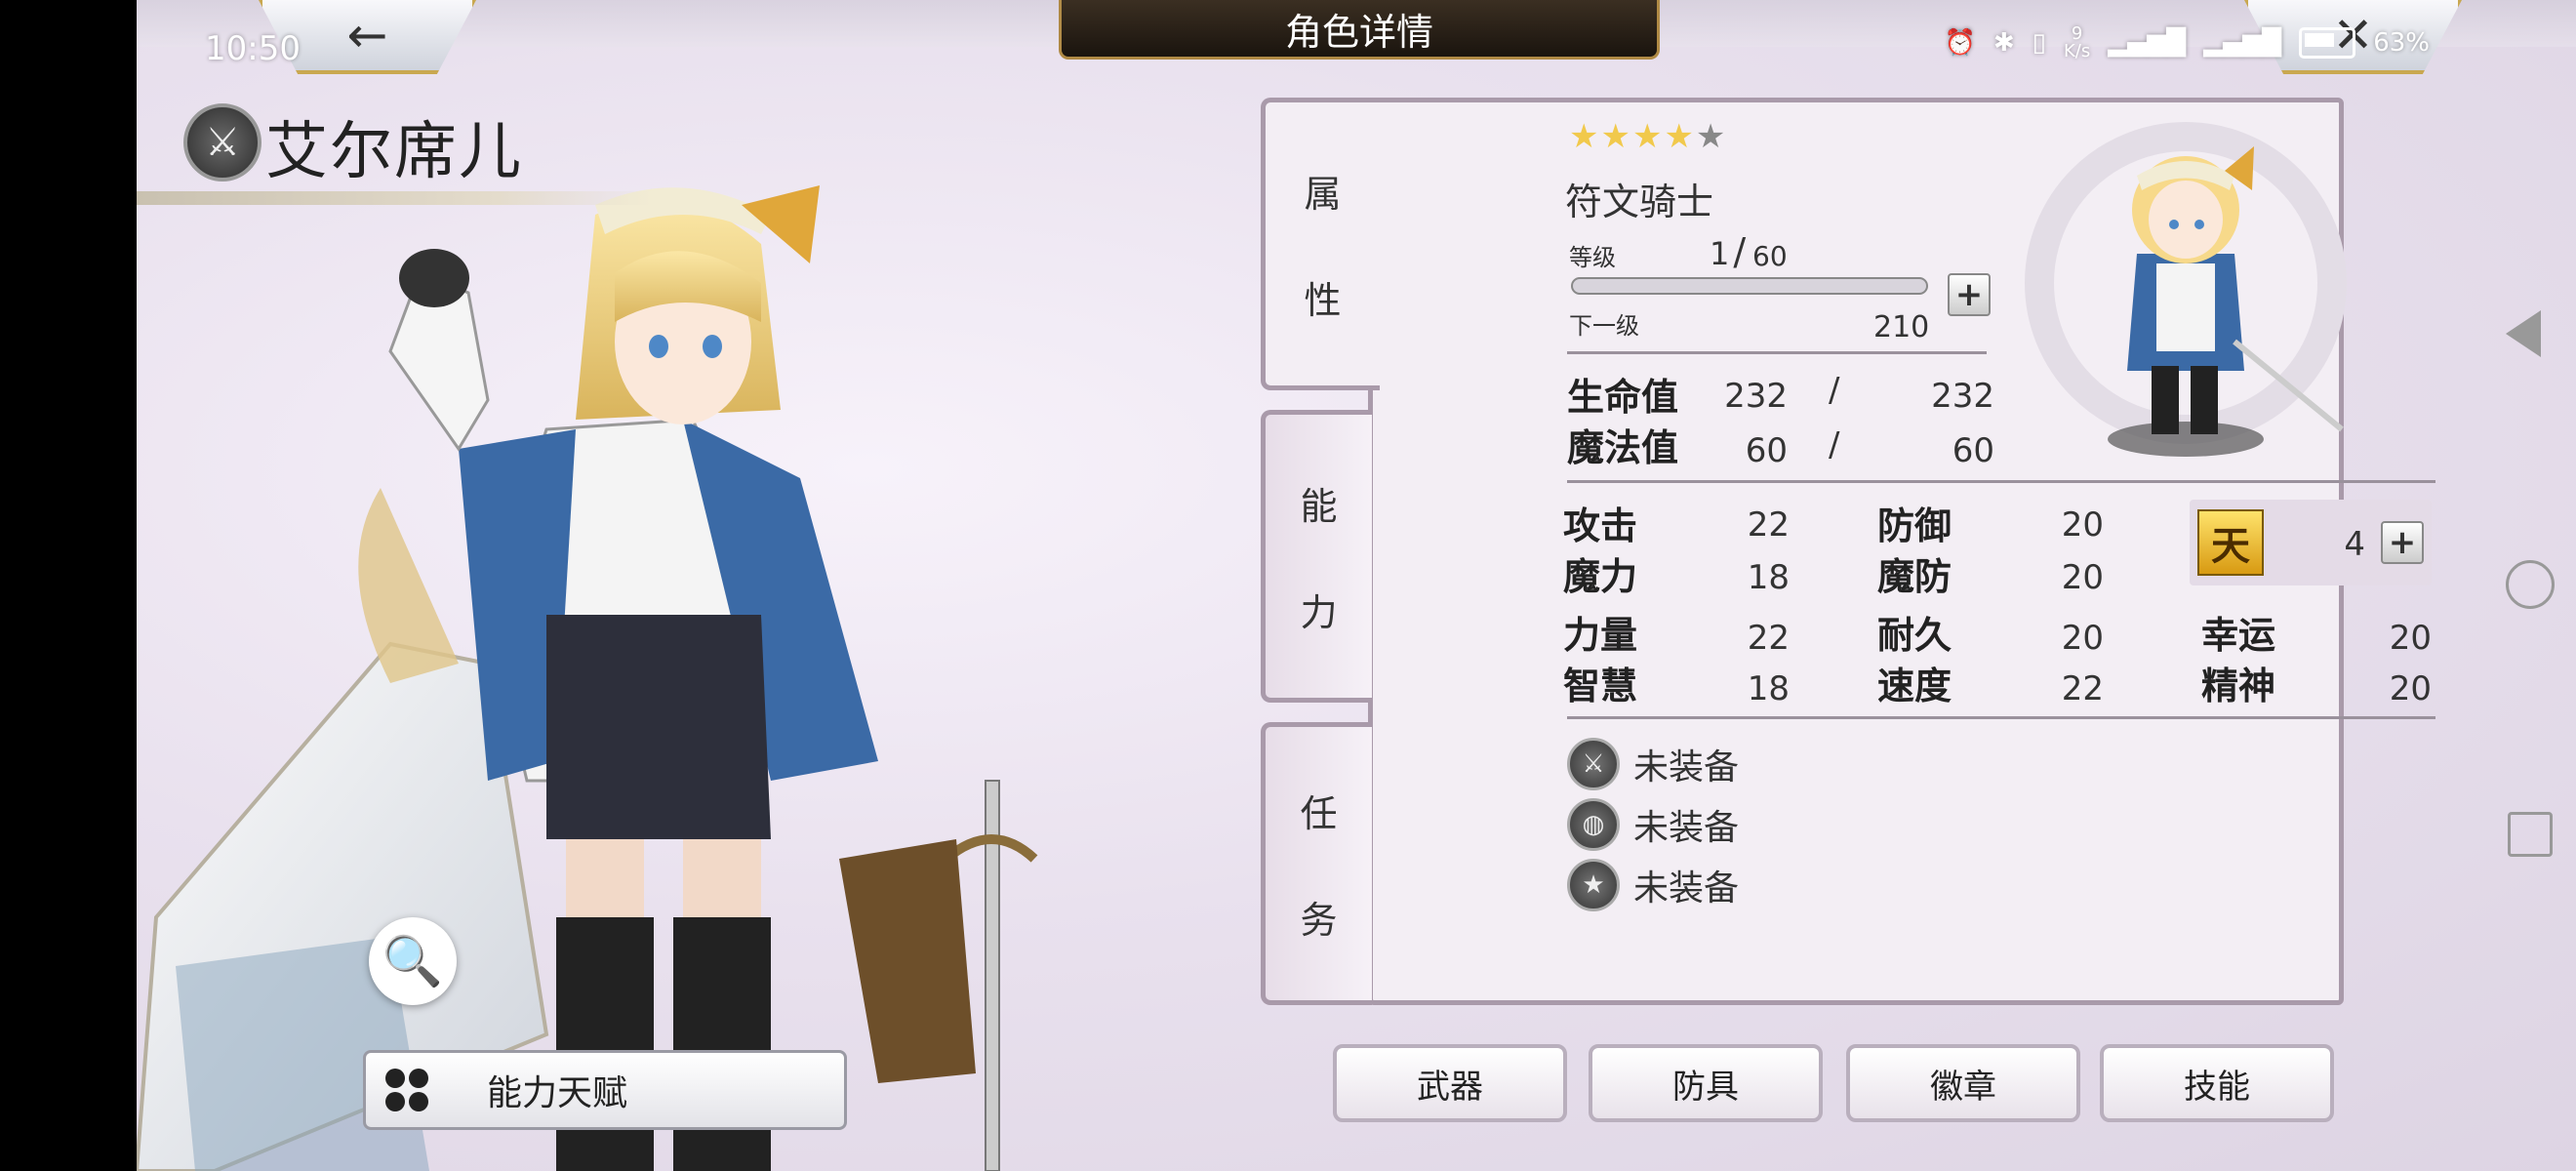  What do you see at coordinates (222, 142) in the screenshot?
I see `weapon-type-icon: ⚔` at bounding box center [222, 142].